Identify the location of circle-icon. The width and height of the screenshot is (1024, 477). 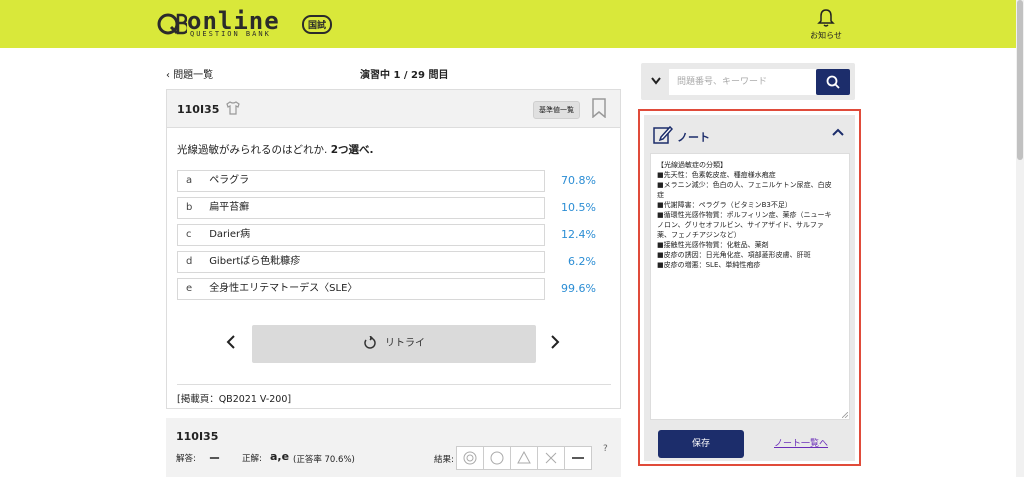
(497, 458).